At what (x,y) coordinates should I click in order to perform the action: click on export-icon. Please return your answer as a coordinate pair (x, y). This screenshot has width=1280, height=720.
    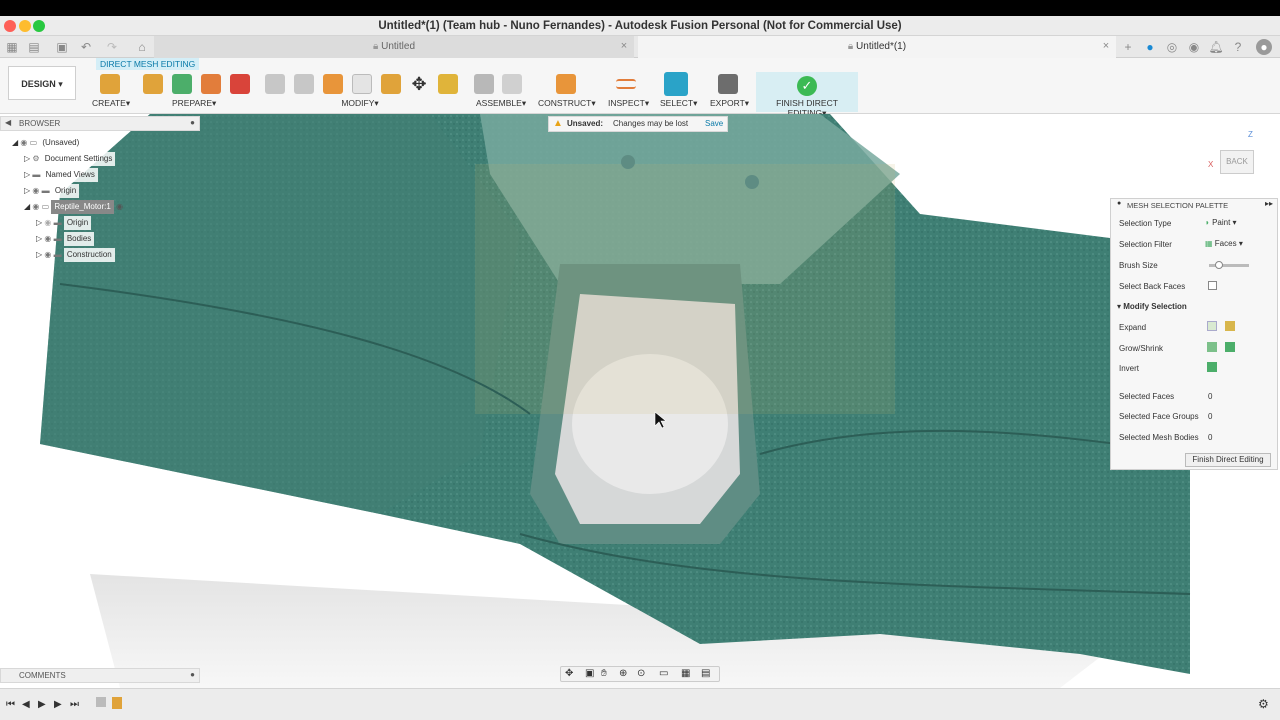
    Looking at the image, I should click on (728, 84).